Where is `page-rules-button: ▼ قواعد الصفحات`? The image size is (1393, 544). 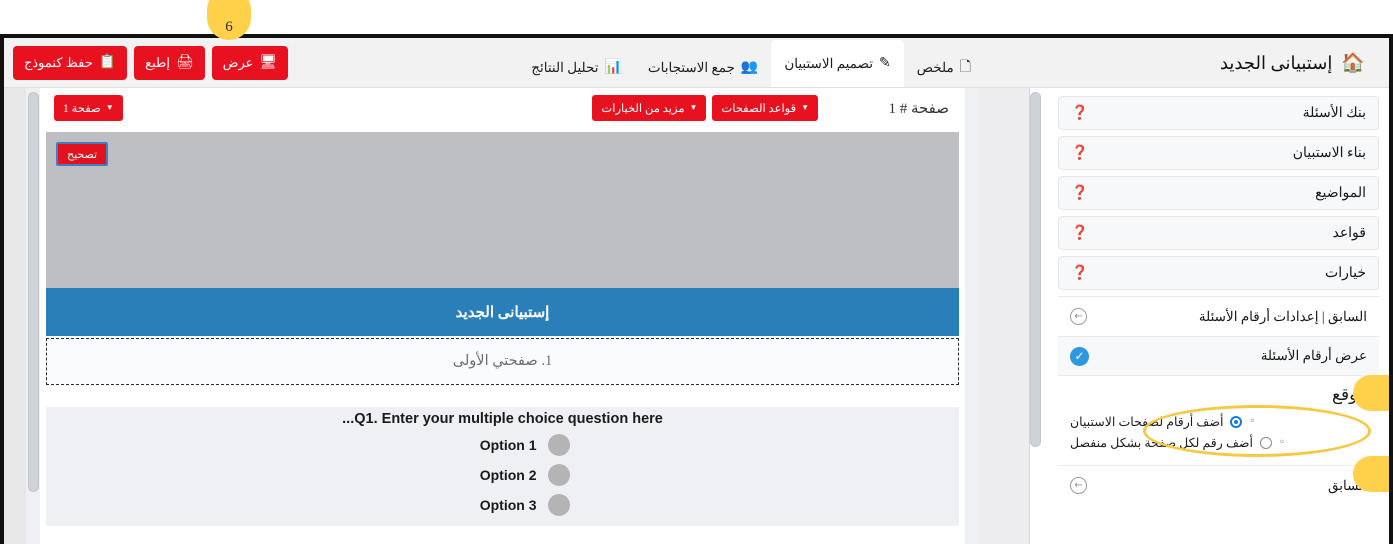
page-rules-button: ▼ قواعد الصفحات is located at coordinates (765, 108).